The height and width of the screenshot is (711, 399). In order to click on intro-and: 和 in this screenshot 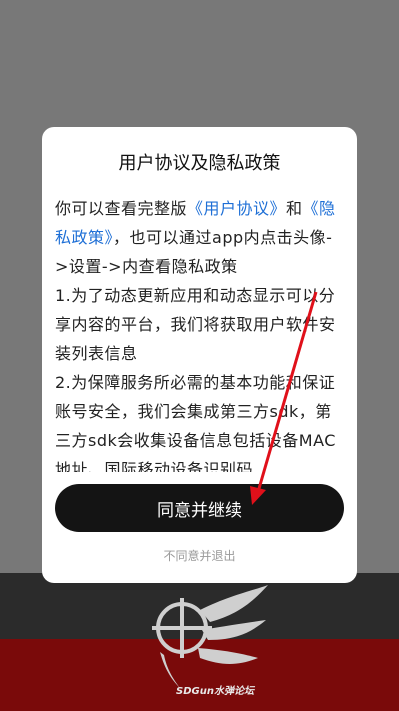, I will do `click(294, 208)`.